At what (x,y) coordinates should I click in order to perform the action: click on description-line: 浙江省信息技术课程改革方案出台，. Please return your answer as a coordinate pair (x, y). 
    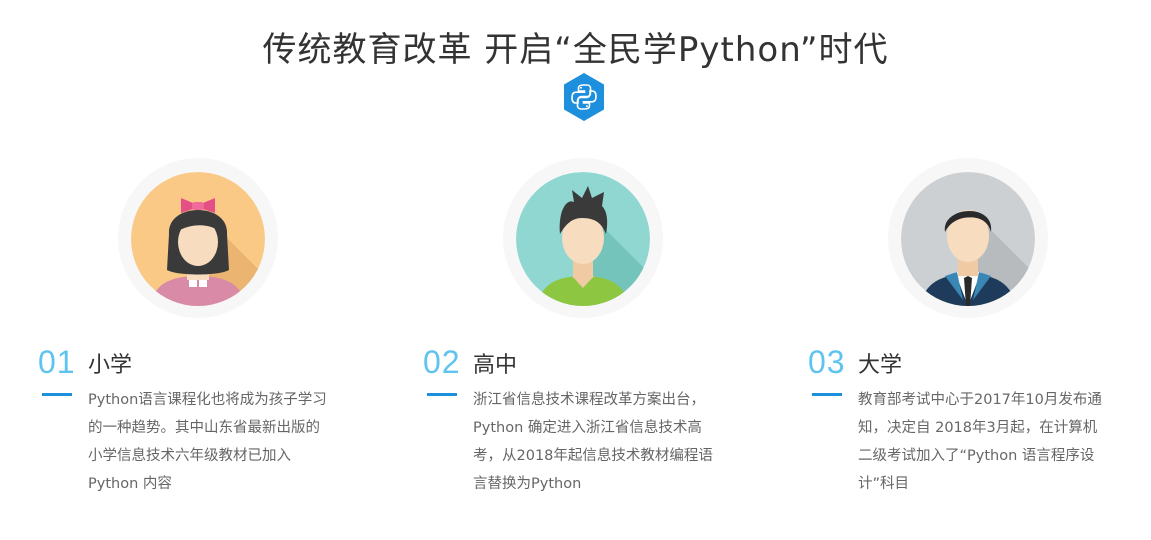
    Looking at the image, I should click on (589, 400).